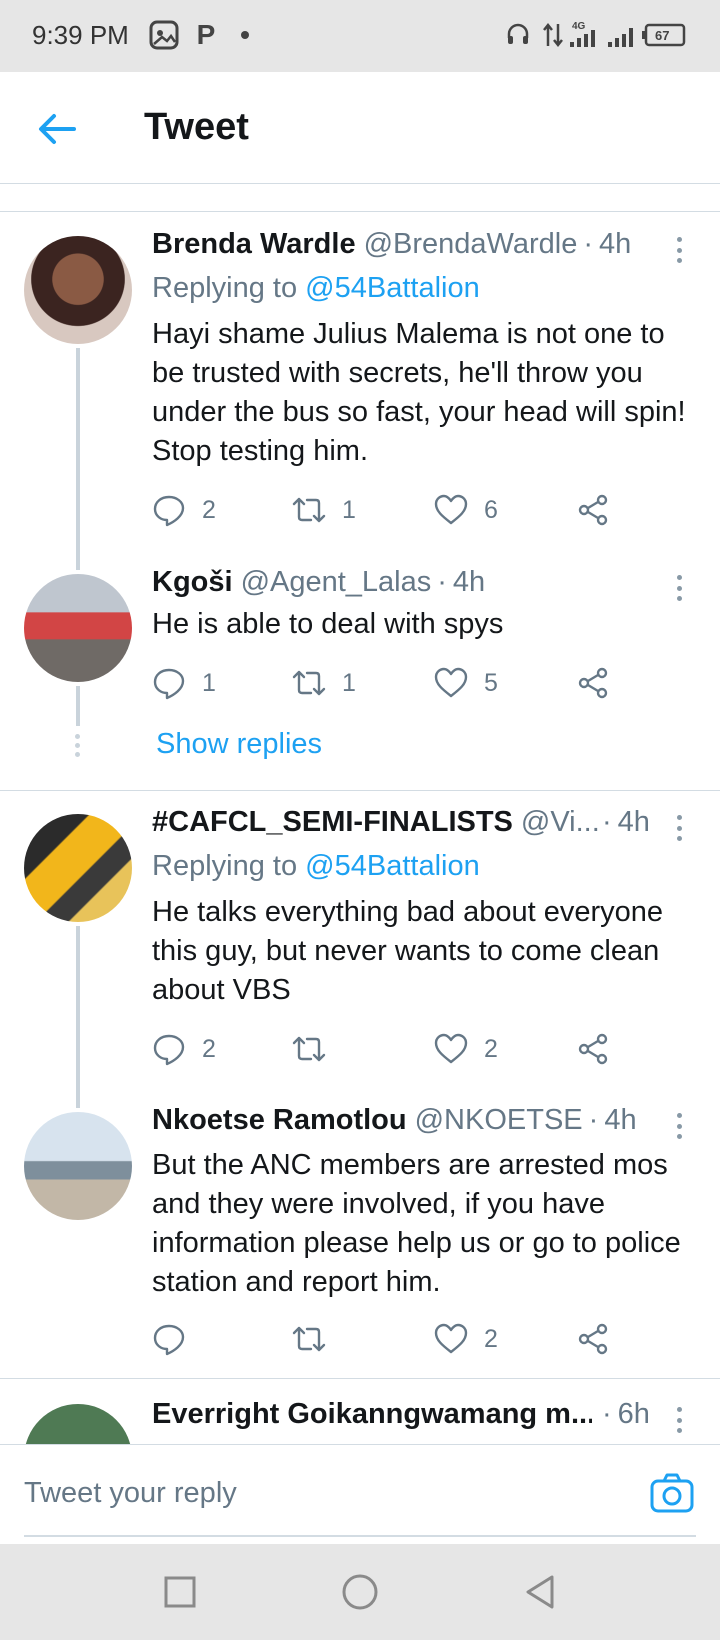 The image size is (720, 1640). I want to click on data-transfer-icon, so click(553, 35).